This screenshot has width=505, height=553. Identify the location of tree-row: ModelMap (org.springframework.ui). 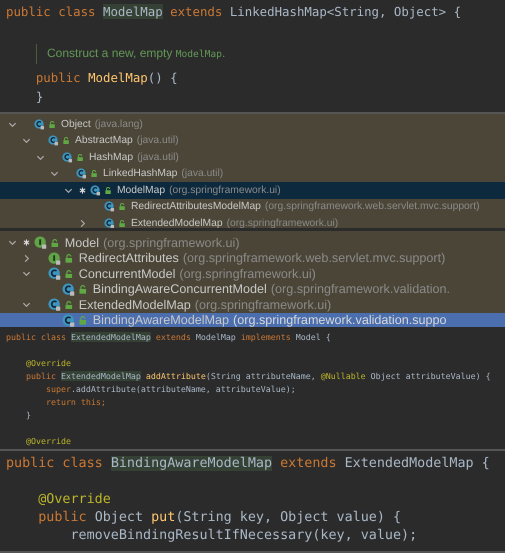
(252, 190).